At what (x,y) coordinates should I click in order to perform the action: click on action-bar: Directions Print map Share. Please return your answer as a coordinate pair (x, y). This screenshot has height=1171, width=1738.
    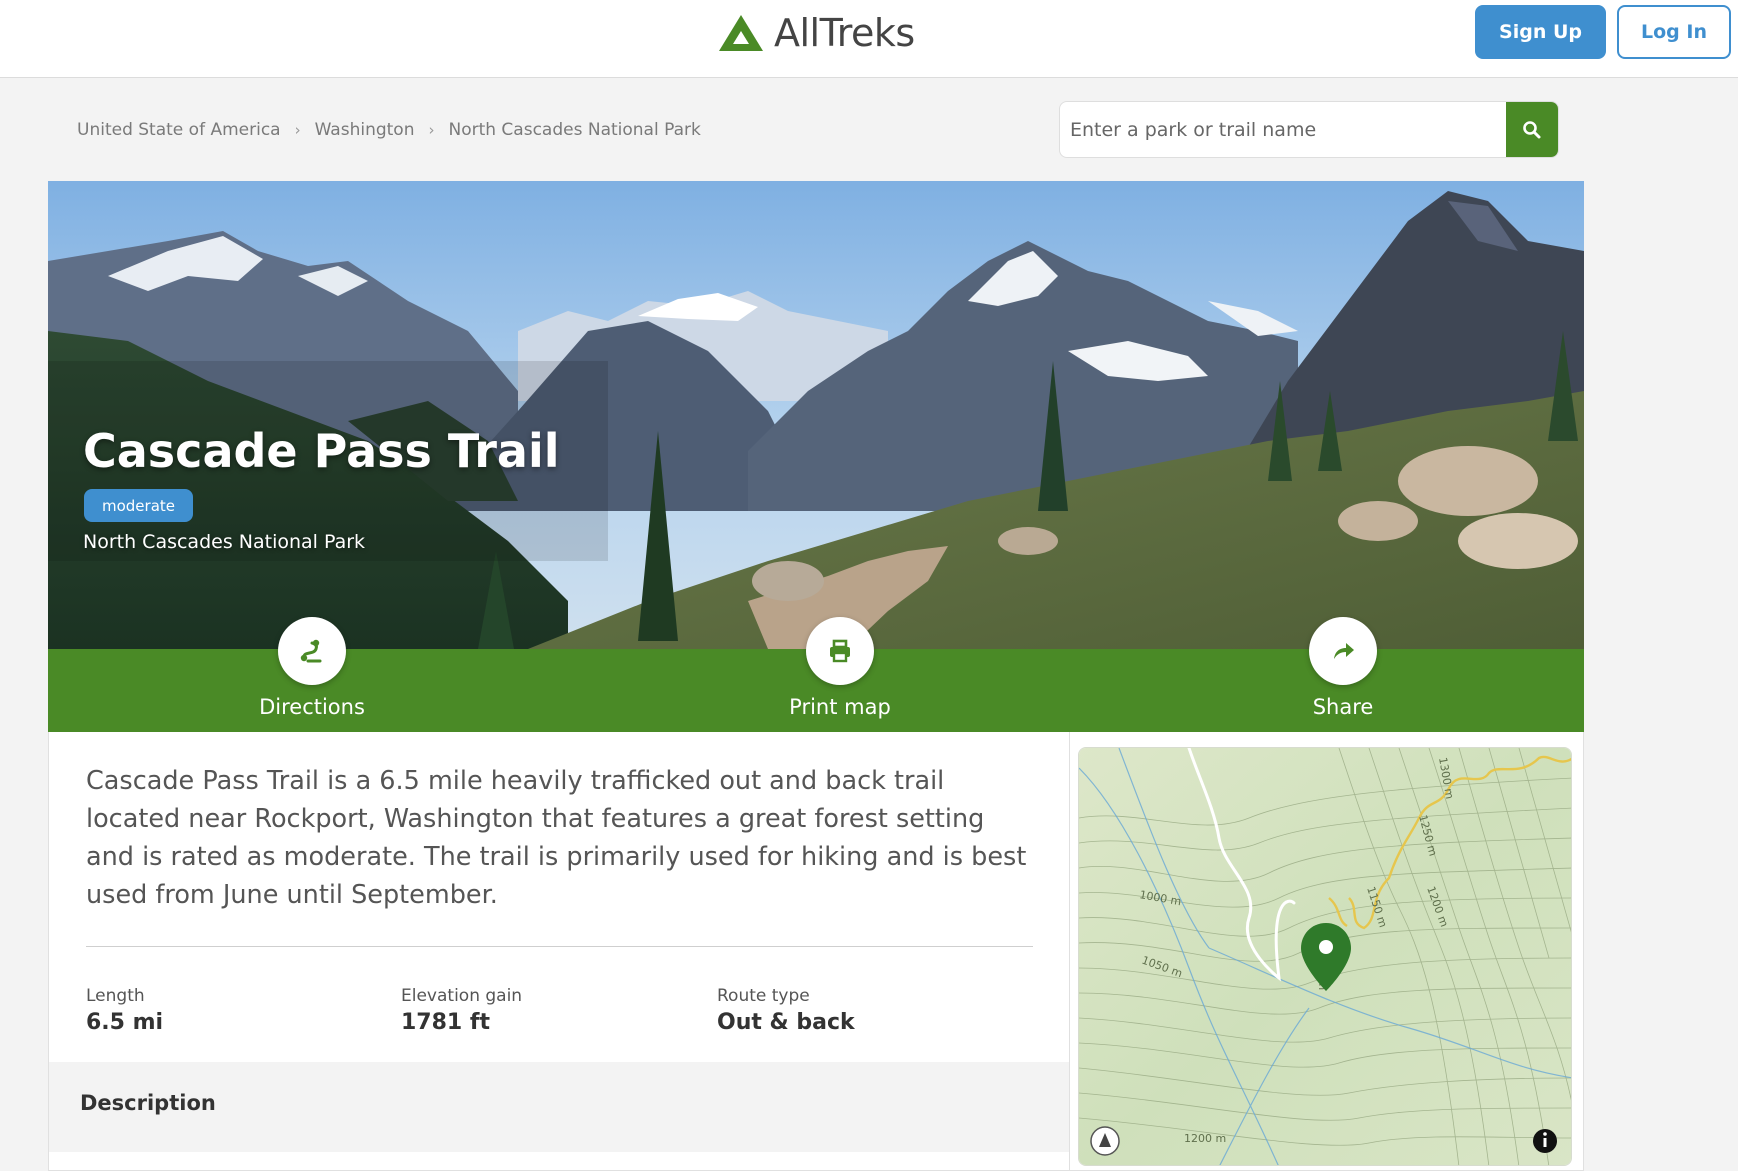
    Looking at the image, I should click on (816, 674).